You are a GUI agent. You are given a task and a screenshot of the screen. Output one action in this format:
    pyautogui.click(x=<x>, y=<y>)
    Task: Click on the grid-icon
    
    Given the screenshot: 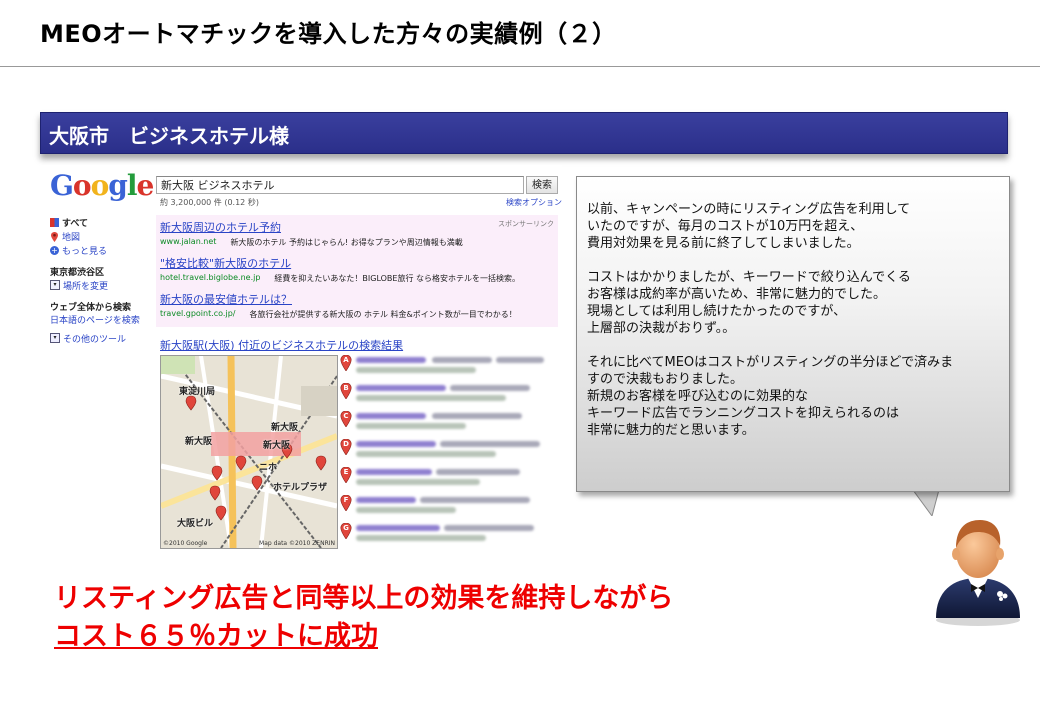 What is the action you would take?
    pyautogui.click(x=54, y=222)
    